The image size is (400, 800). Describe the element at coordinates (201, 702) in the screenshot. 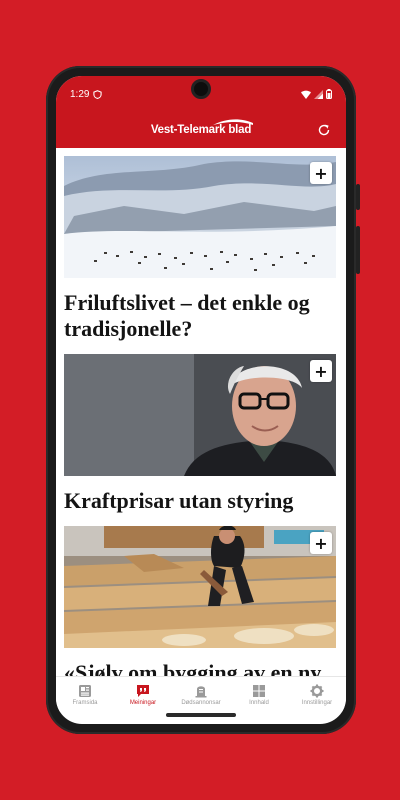

I see `nav-label: Dødsannonsar` at that location.